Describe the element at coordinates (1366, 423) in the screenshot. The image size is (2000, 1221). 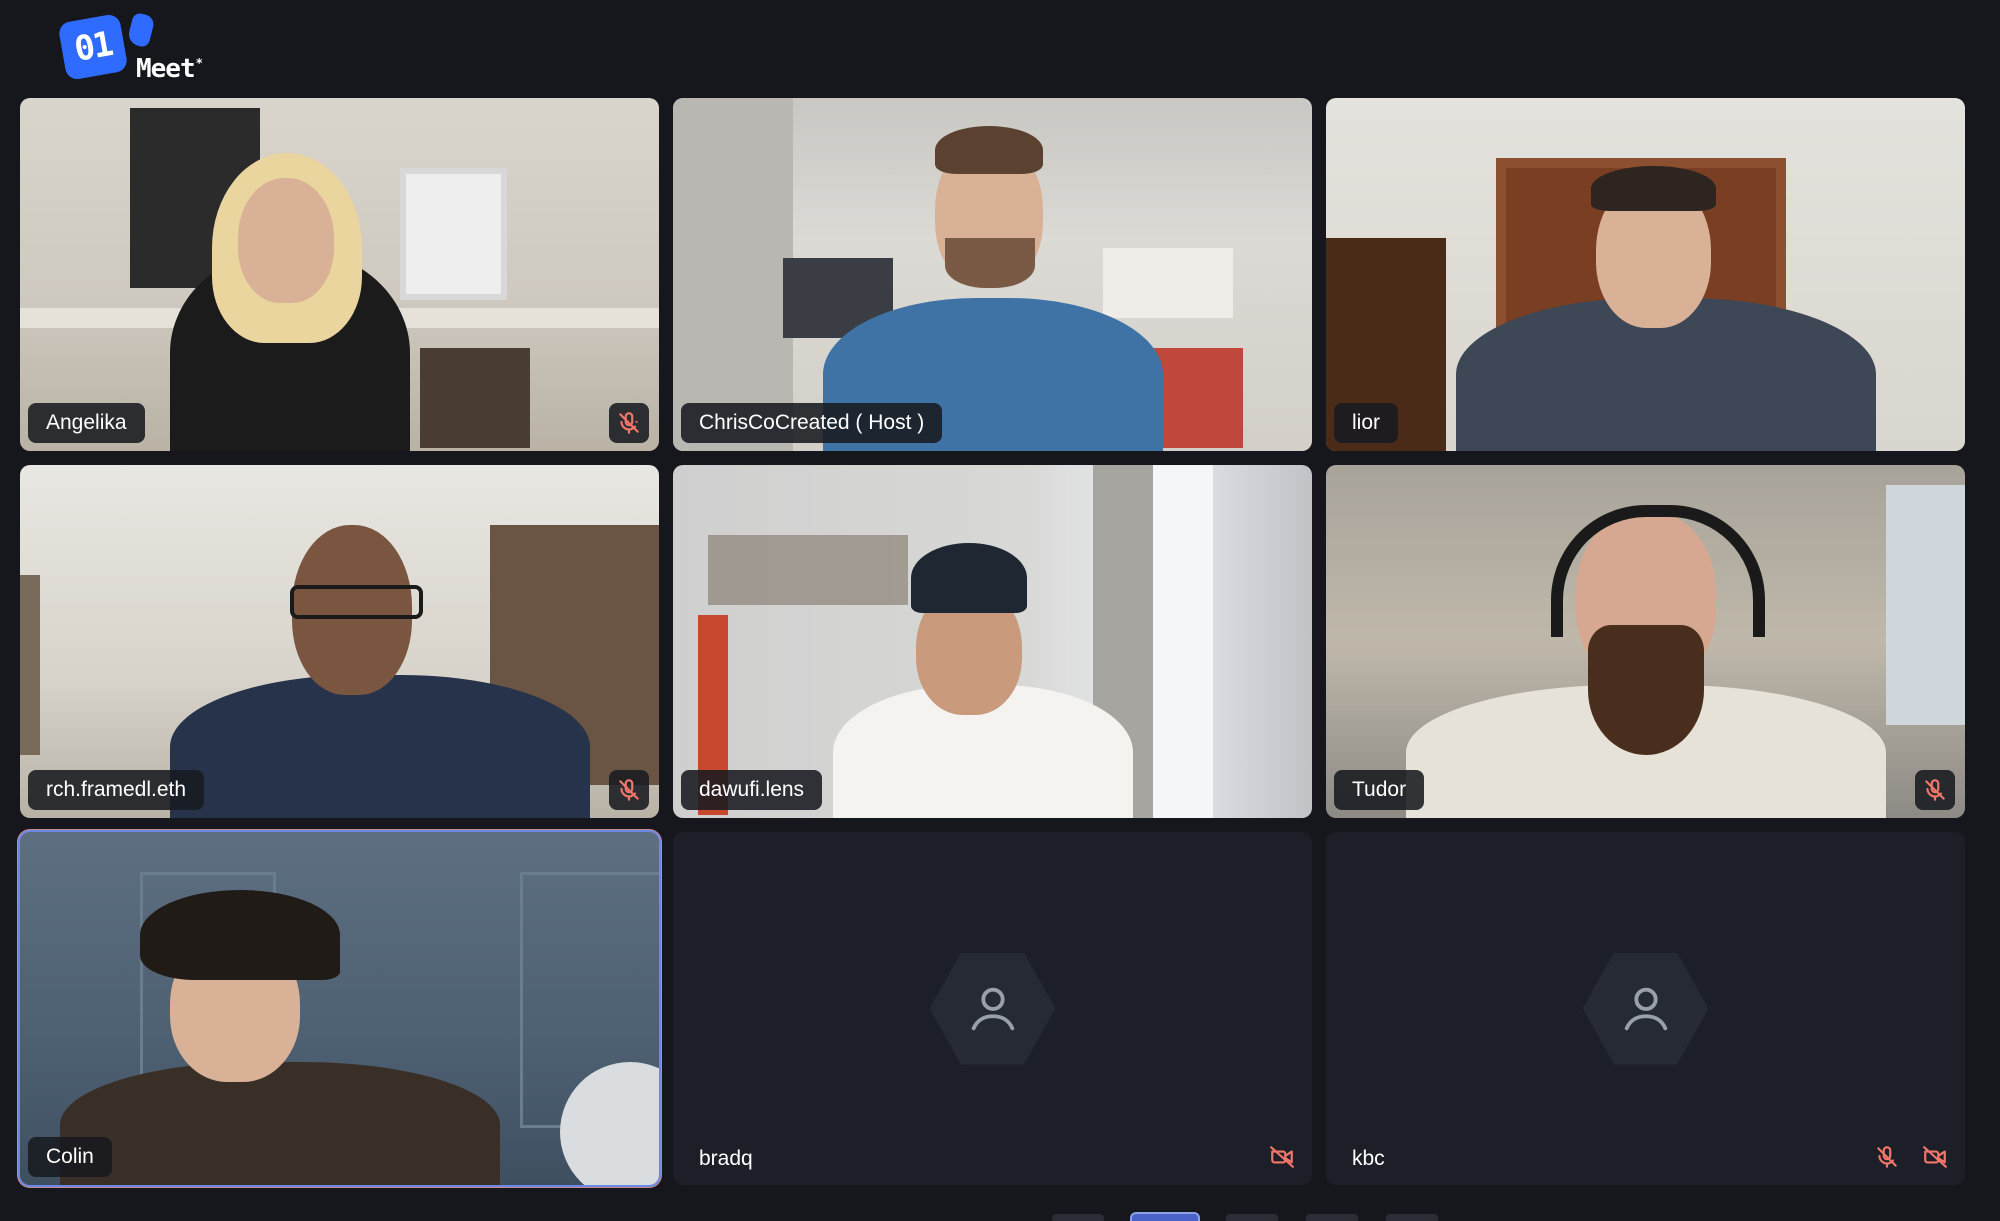
I see `participant-name: lior` at that location.